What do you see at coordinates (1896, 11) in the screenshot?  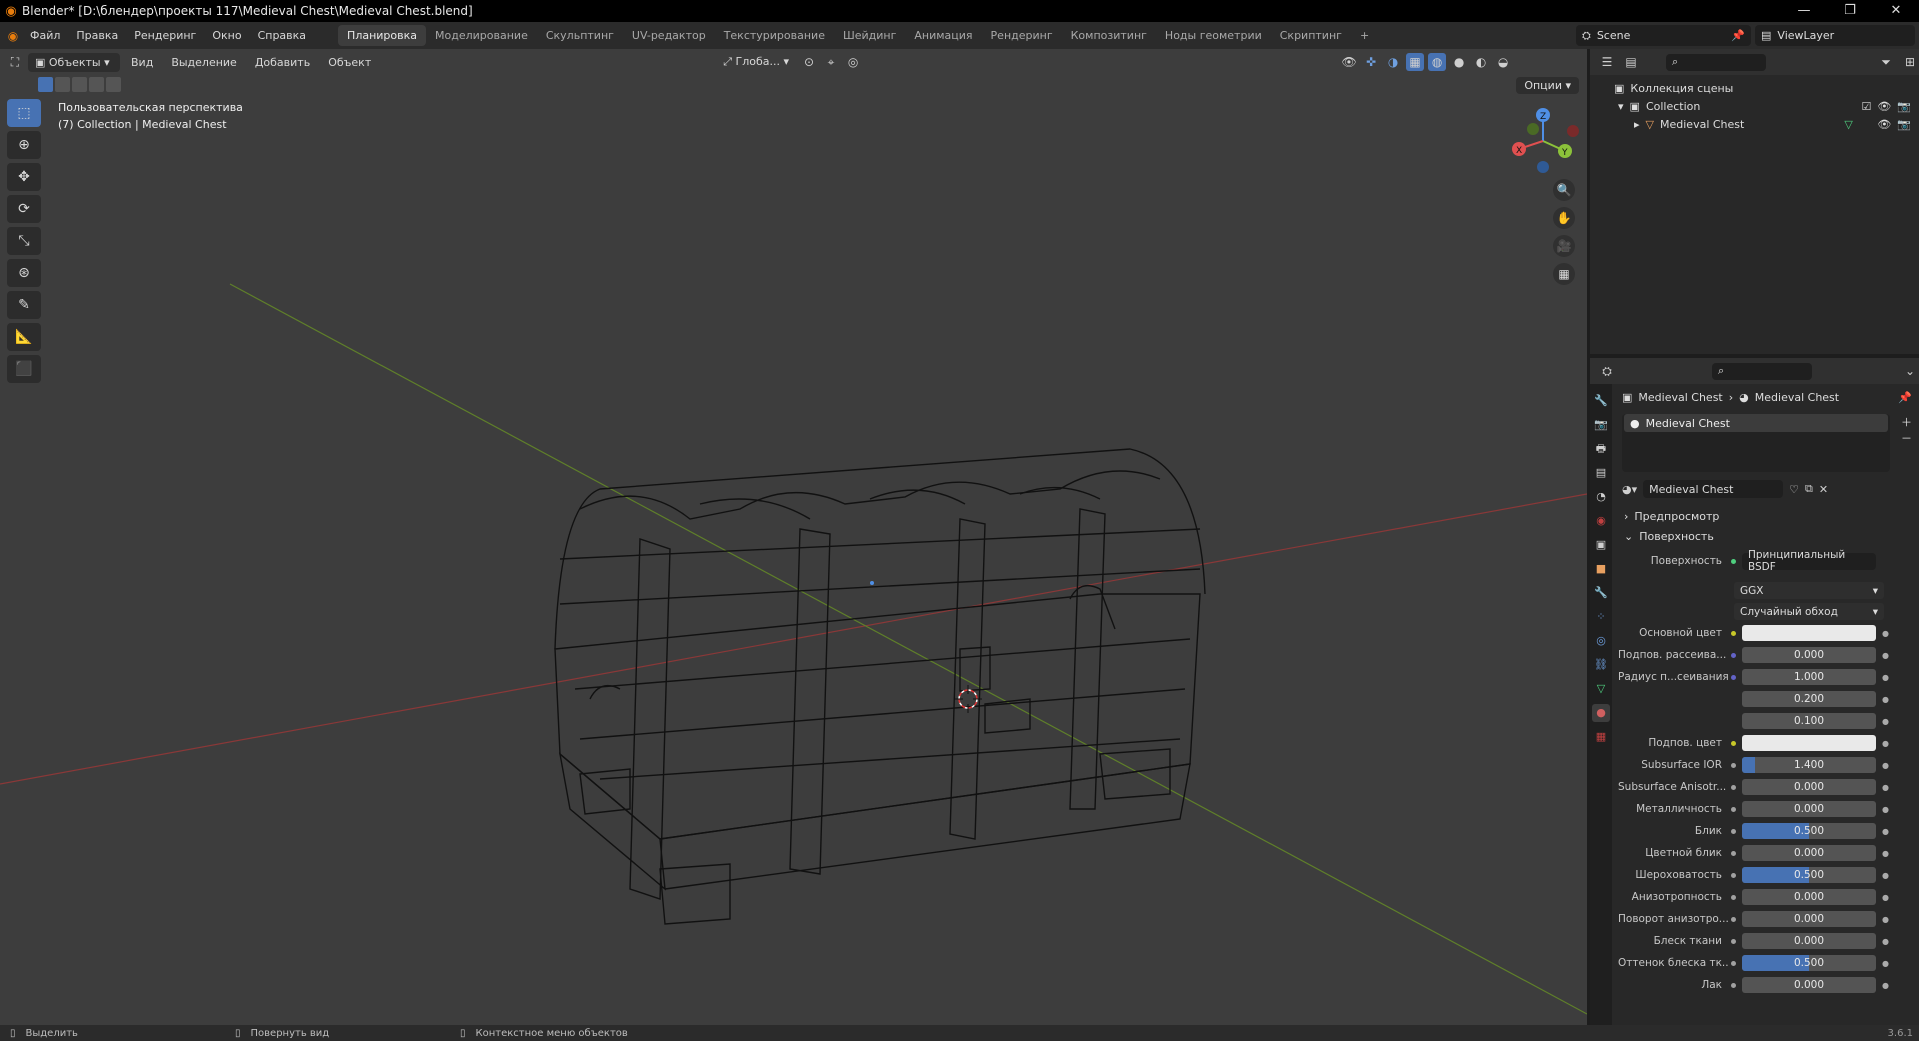 I see `close-icon: ✕` at bounding box center [1896, 11].